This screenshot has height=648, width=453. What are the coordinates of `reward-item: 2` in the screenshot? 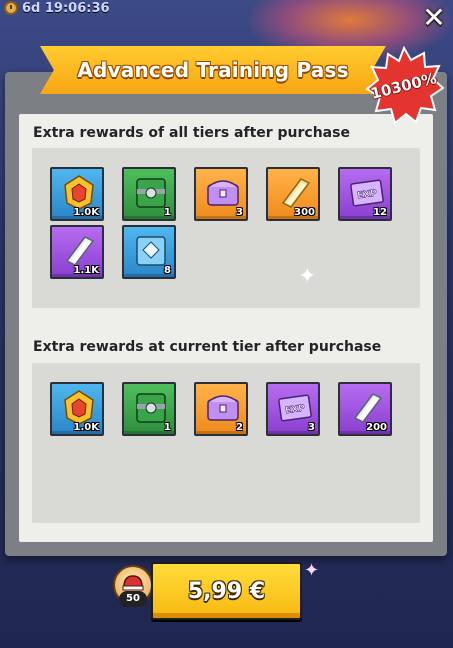 It's located at (221, 409).